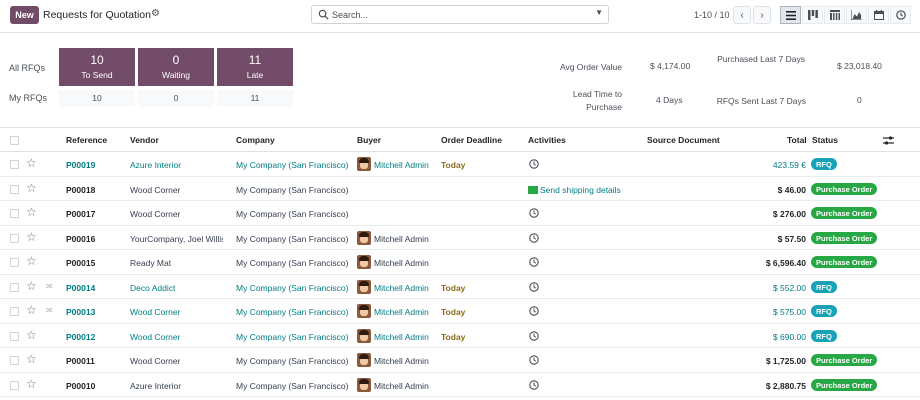 The width and height of the screenshot is (920, 400). Describe the element at coordinates (80, 239) in the screenshot. I see `reference-cell: P00016` at that location.